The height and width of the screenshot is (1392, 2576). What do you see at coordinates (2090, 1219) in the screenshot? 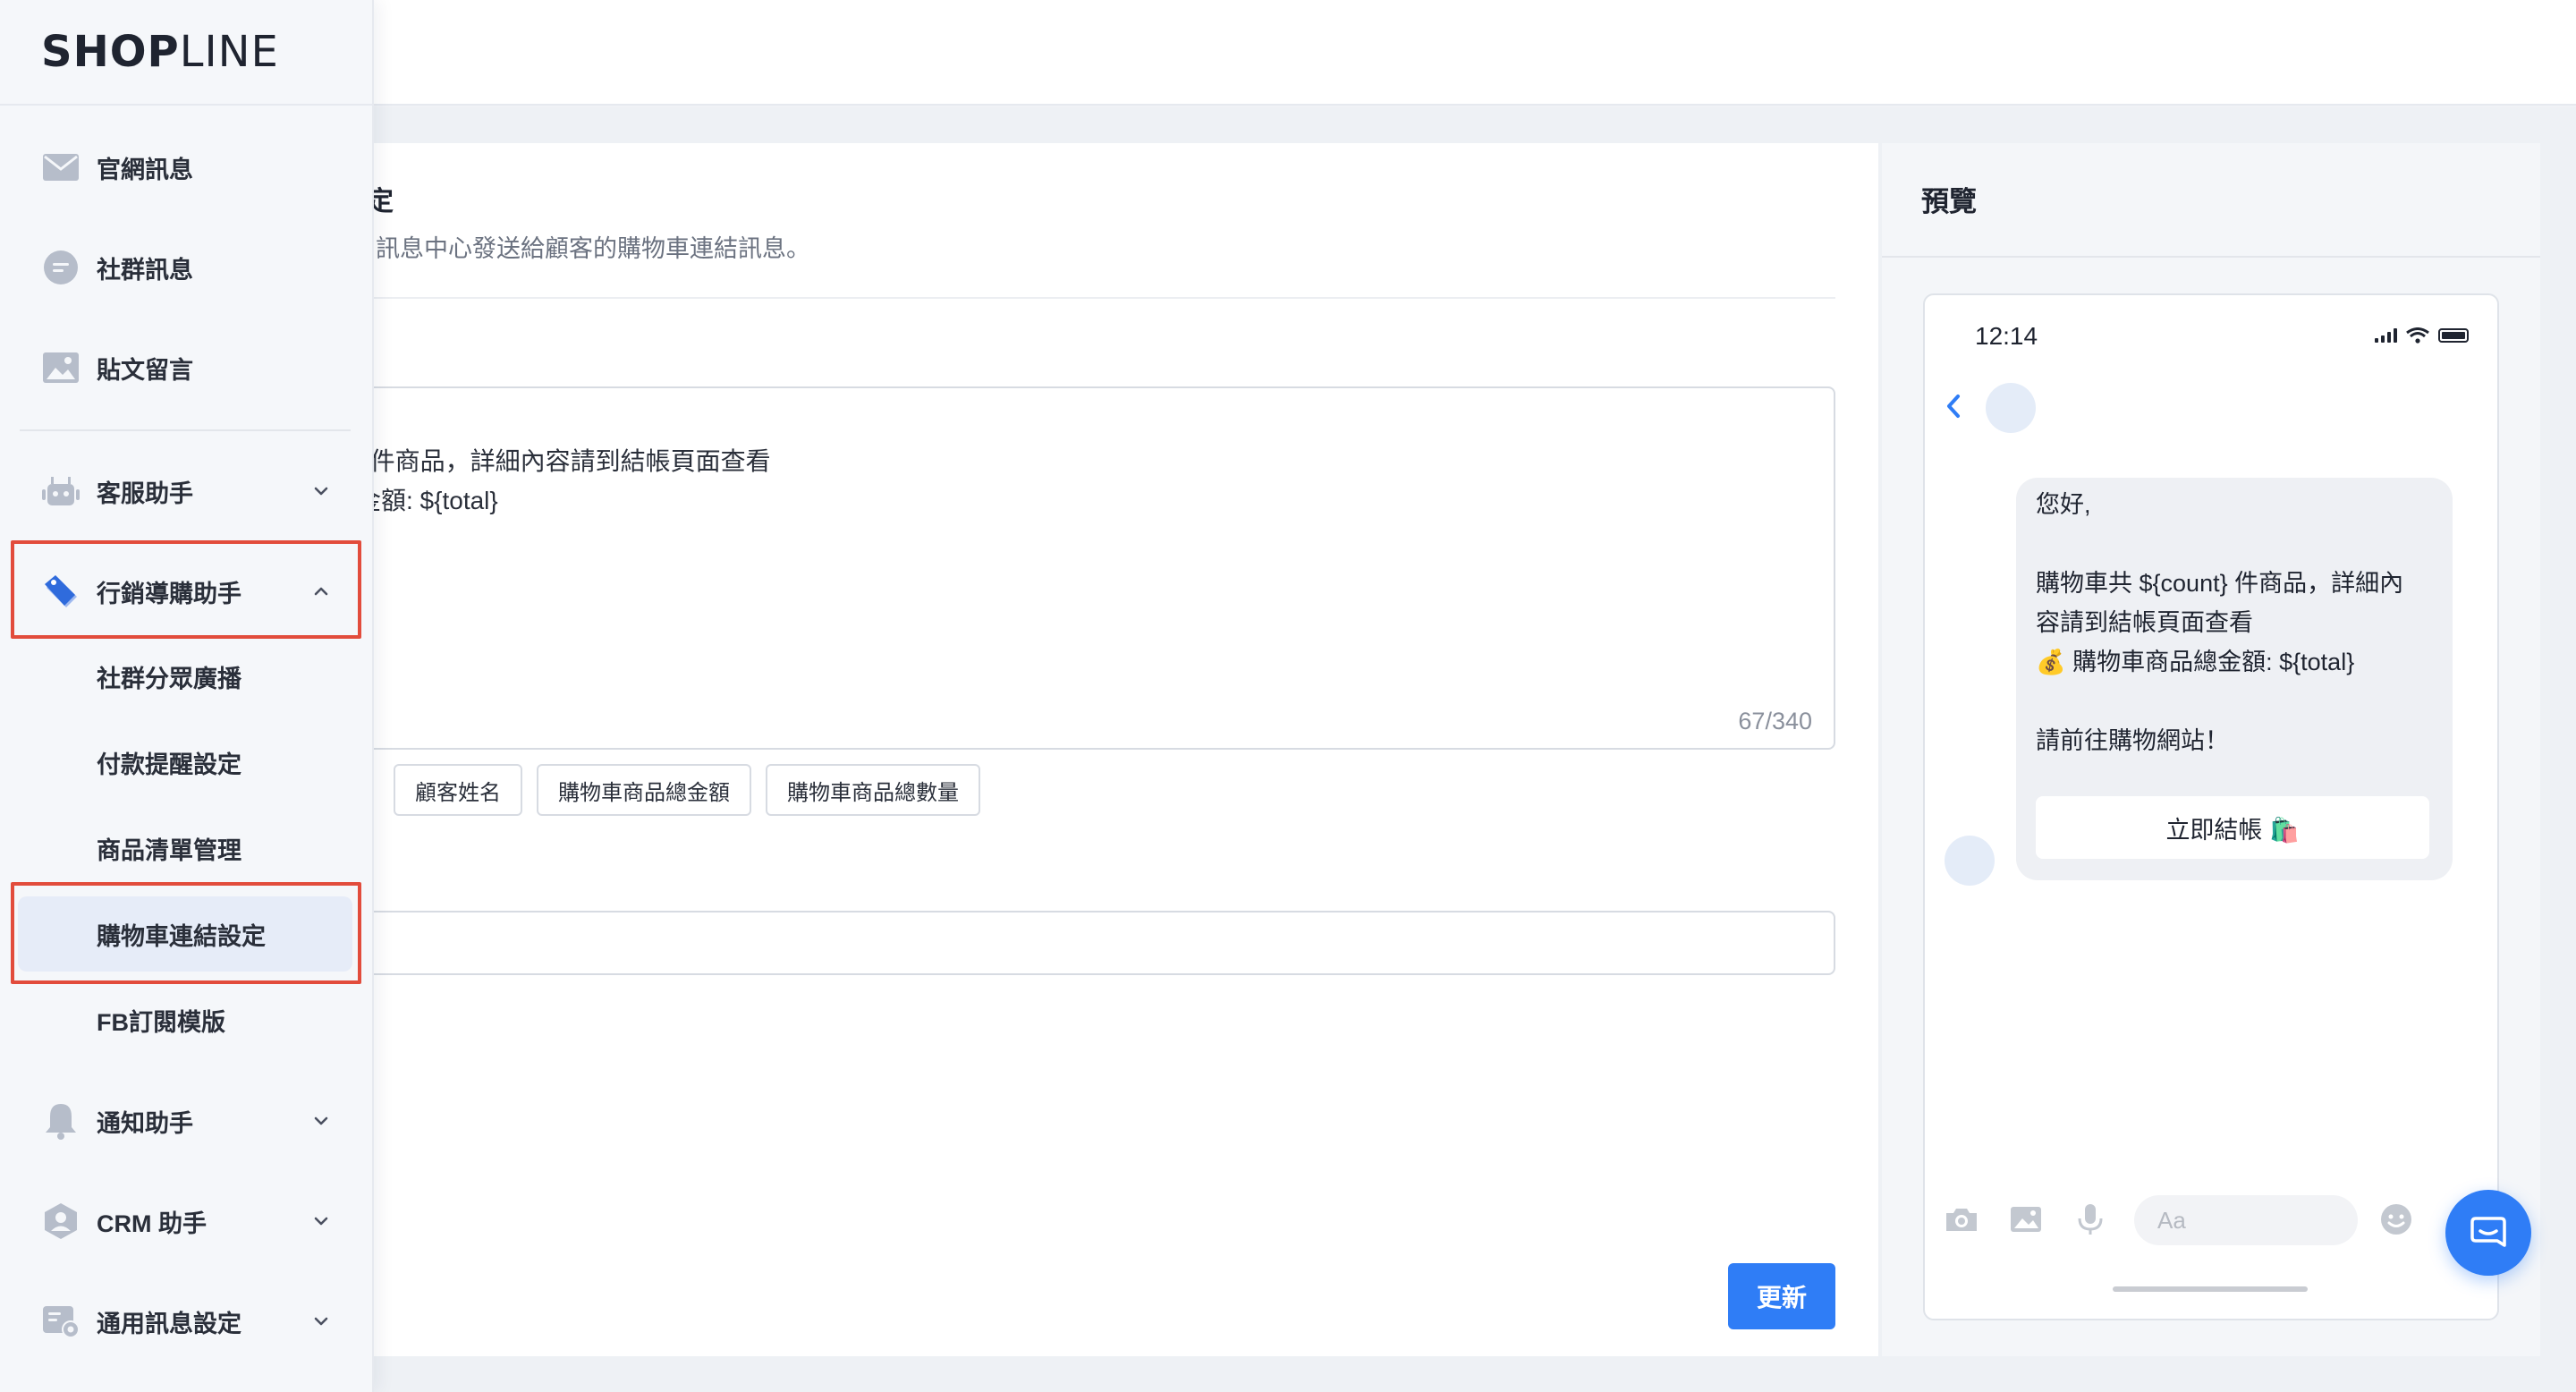
I see `microphone-icon` at bounding box center [2090, 1219].